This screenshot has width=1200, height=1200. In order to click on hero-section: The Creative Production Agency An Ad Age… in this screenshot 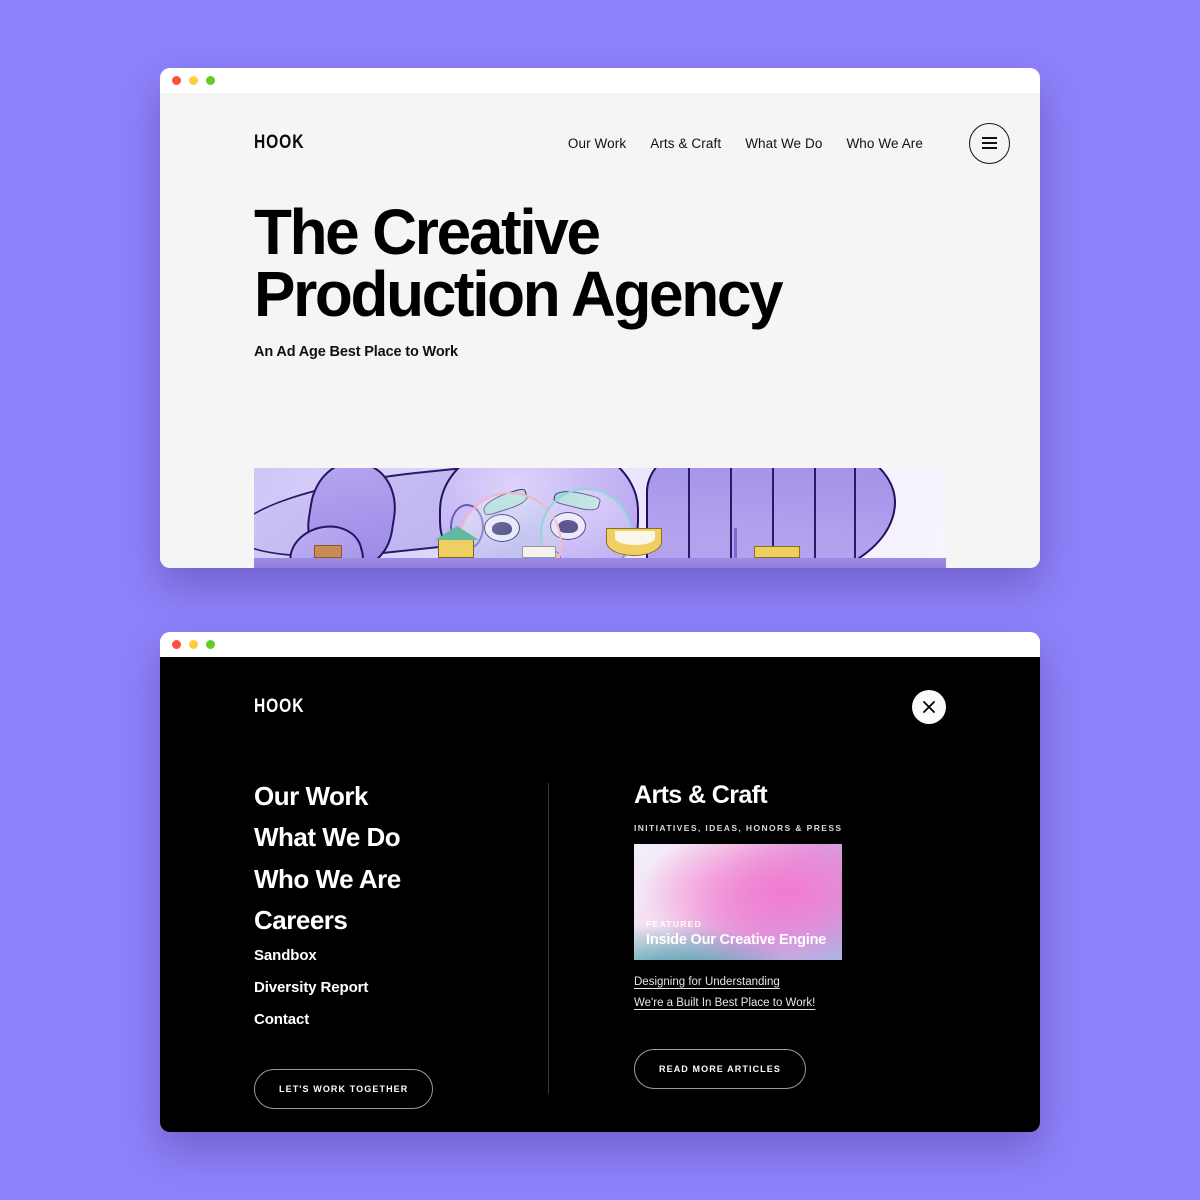, I will do `click(600, 280)`.